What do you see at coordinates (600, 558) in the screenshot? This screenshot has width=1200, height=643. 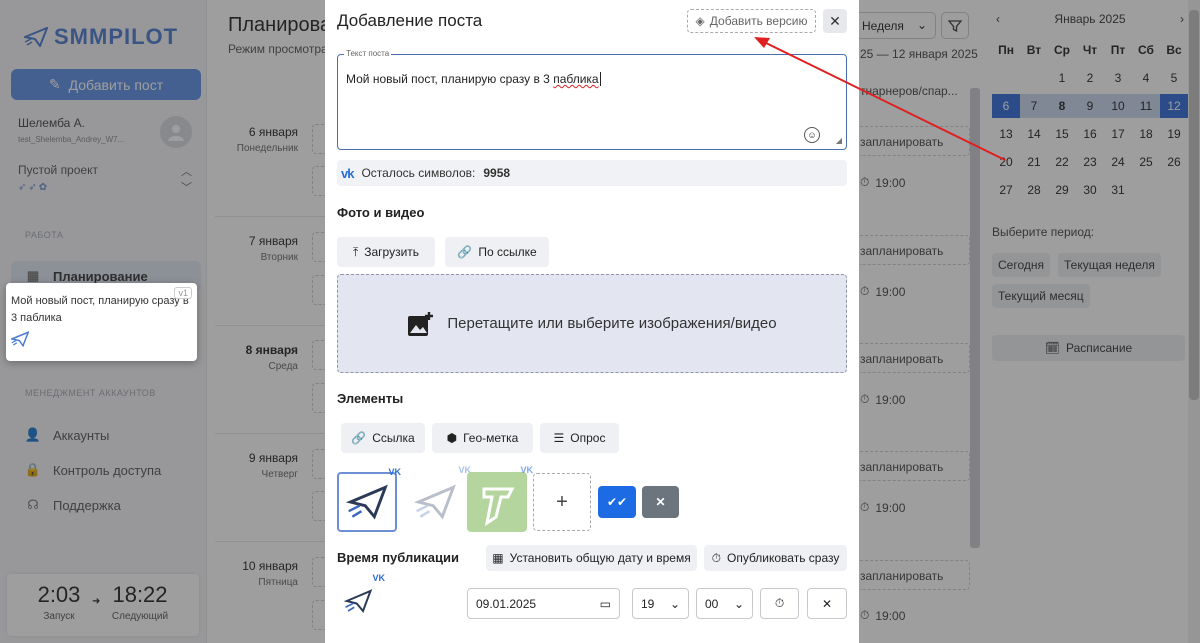 I see `set-common-datetime-label: Установить общую дату и время` at bounding box center [600, 558].